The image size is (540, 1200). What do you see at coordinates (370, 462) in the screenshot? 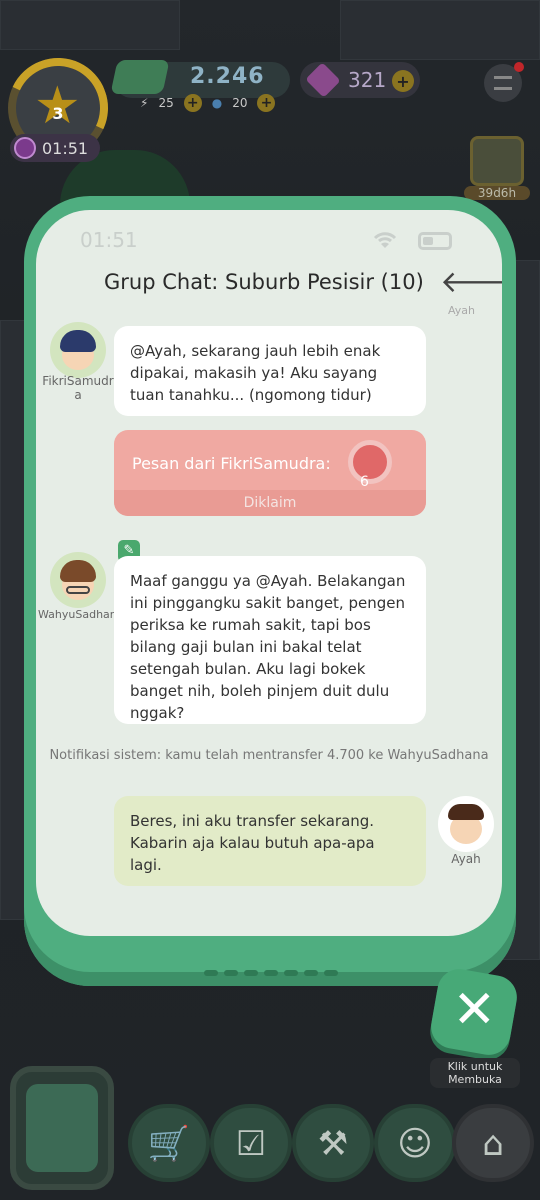
I see `flower-icon` at bounding box center [370, 462].